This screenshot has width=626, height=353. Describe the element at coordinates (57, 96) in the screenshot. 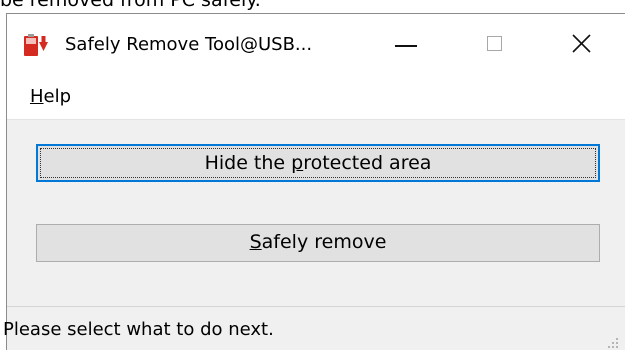

I see `menu-help-label: elp` at that location.